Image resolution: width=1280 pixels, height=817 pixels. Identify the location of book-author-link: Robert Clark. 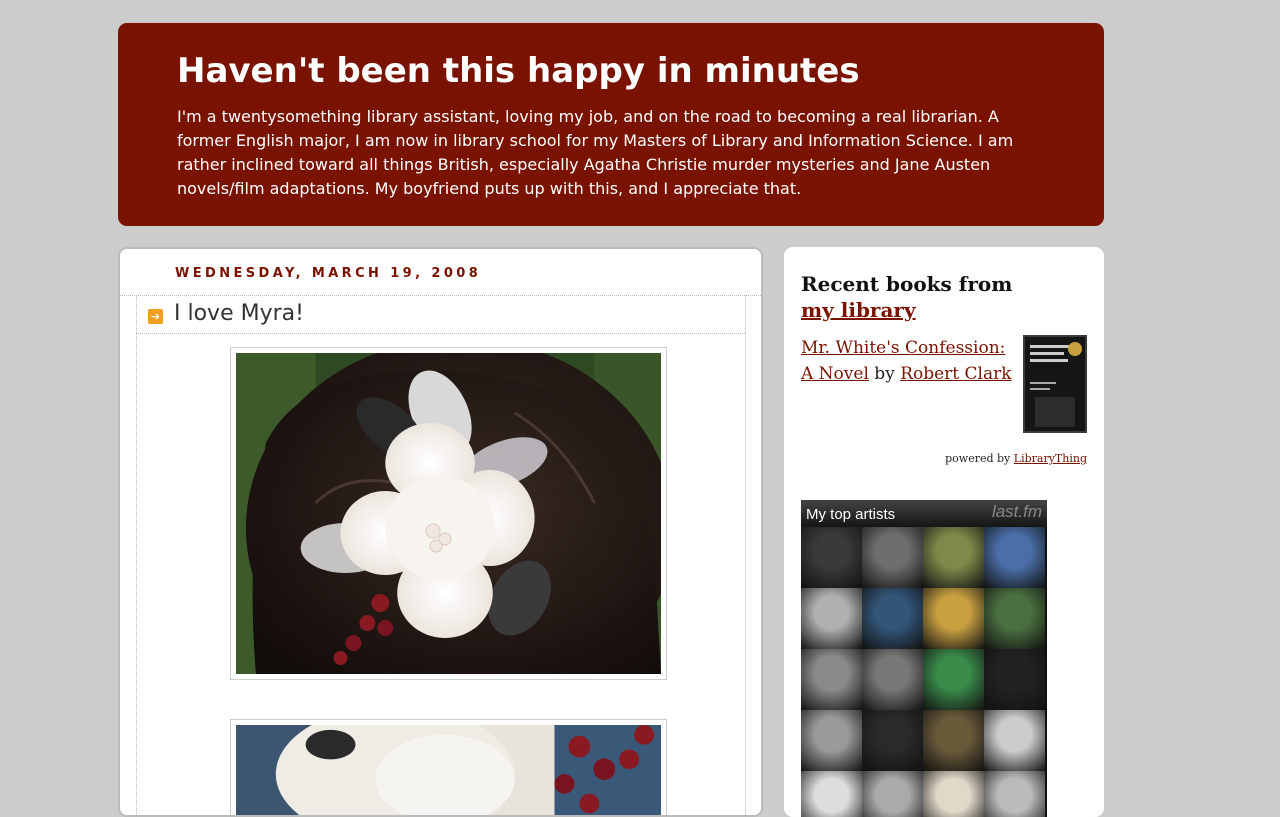
(955, 374).